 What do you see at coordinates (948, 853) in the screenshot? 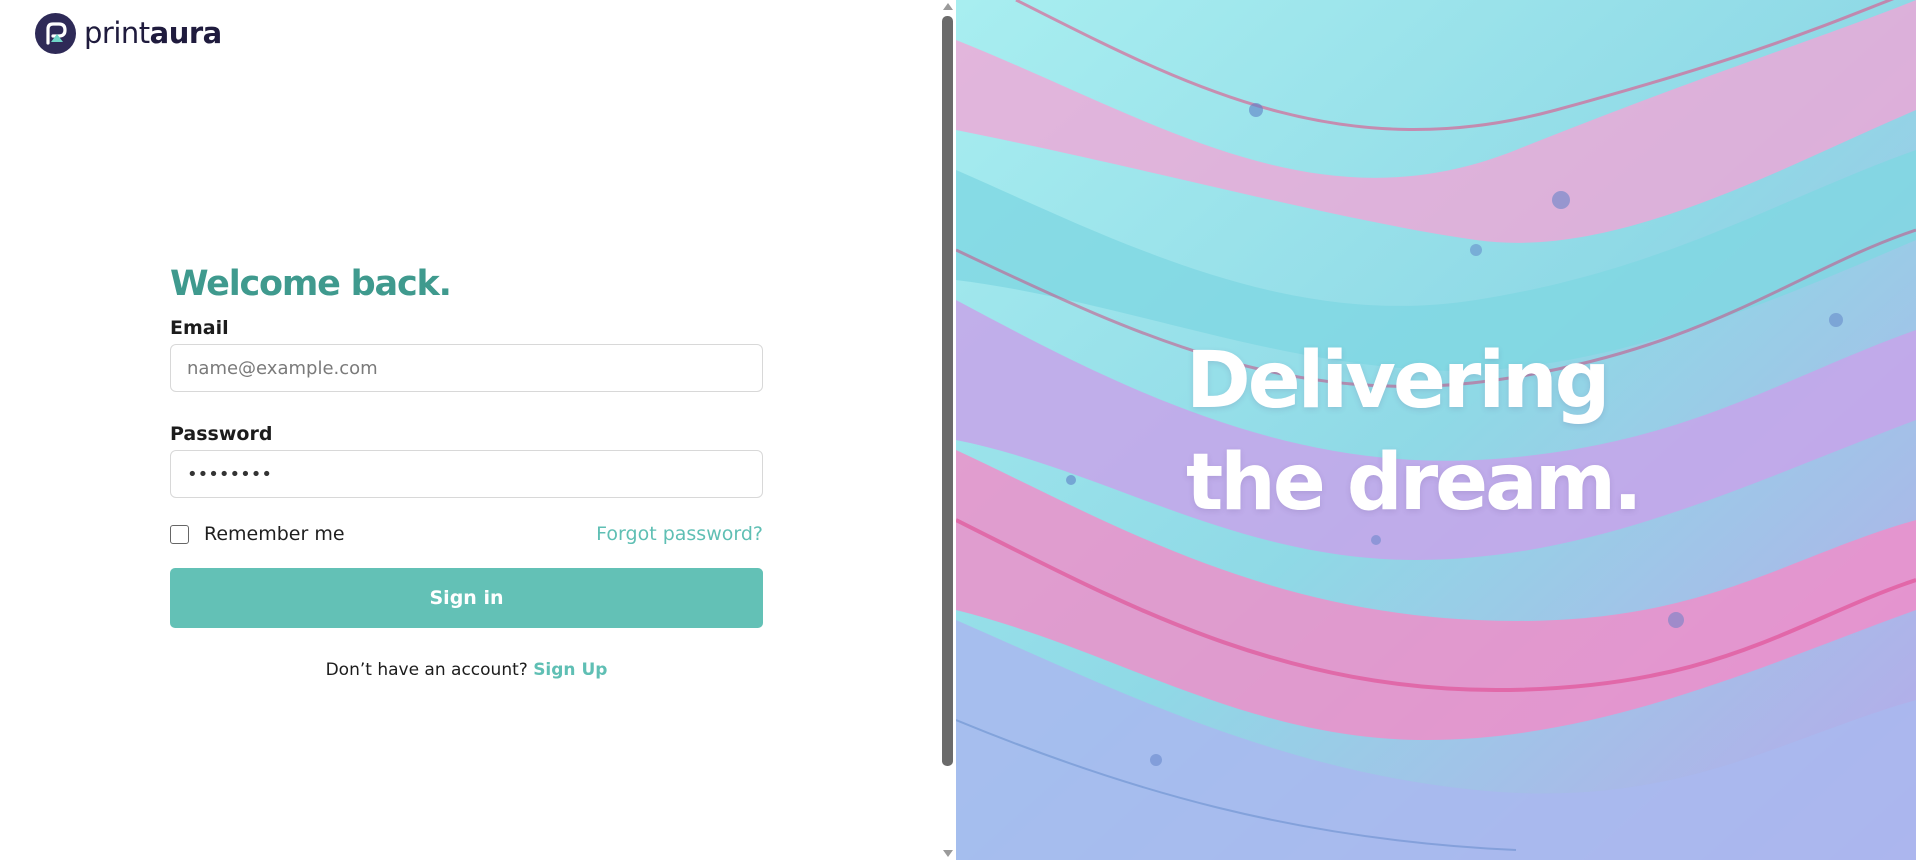
I see `scroll-down-arrow-icon` at bounding box center [948, 853].